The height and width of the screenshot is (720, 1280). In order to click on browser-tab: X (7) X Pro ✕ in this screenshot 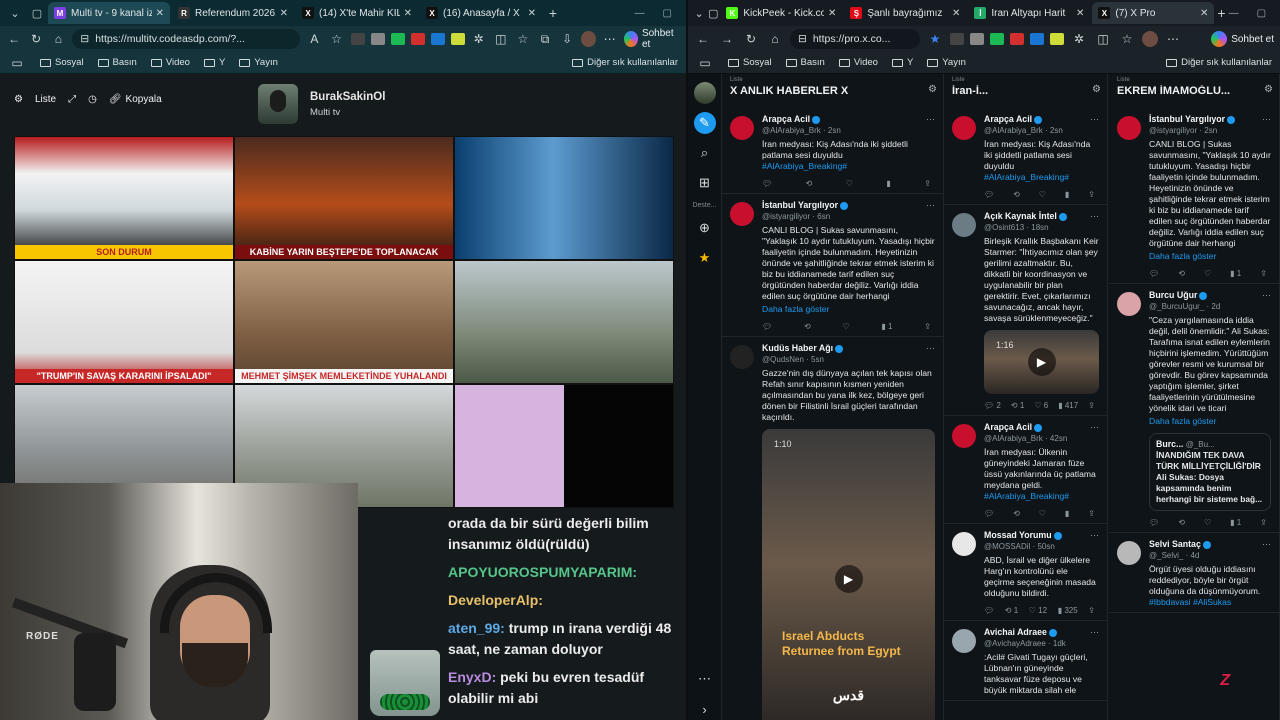, I will do `click(1153, 13)`.